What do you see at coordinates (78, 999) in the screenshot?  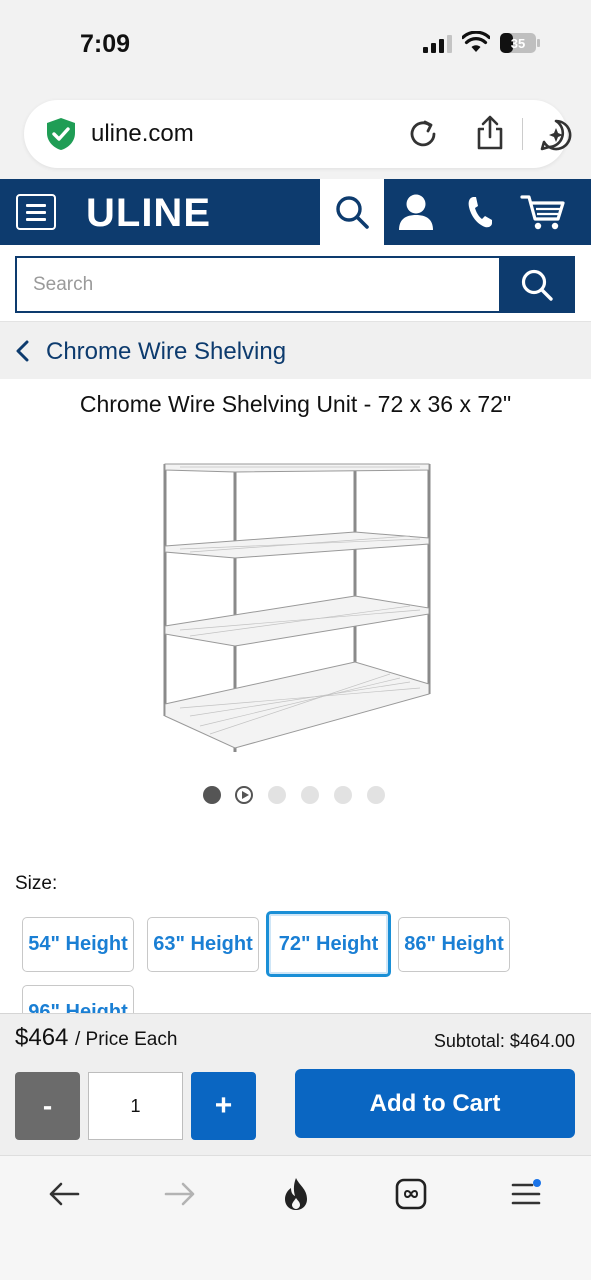 I see `size-option-96: 96" Height` at bounding box center [78, 999].